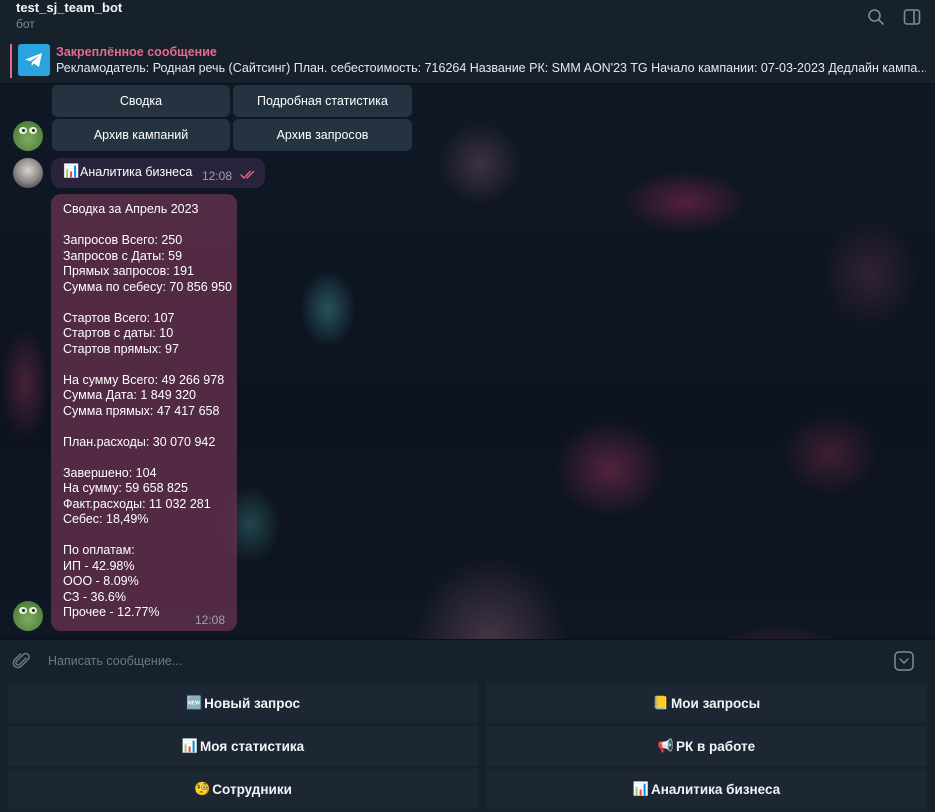 This screenshot has width=935, height=812. What do you see at coordinates (706, 789) in the screenshot?
I see `business-analytics-button: 📊 Аналитика бизнеса` at bounding box center [706, 789].